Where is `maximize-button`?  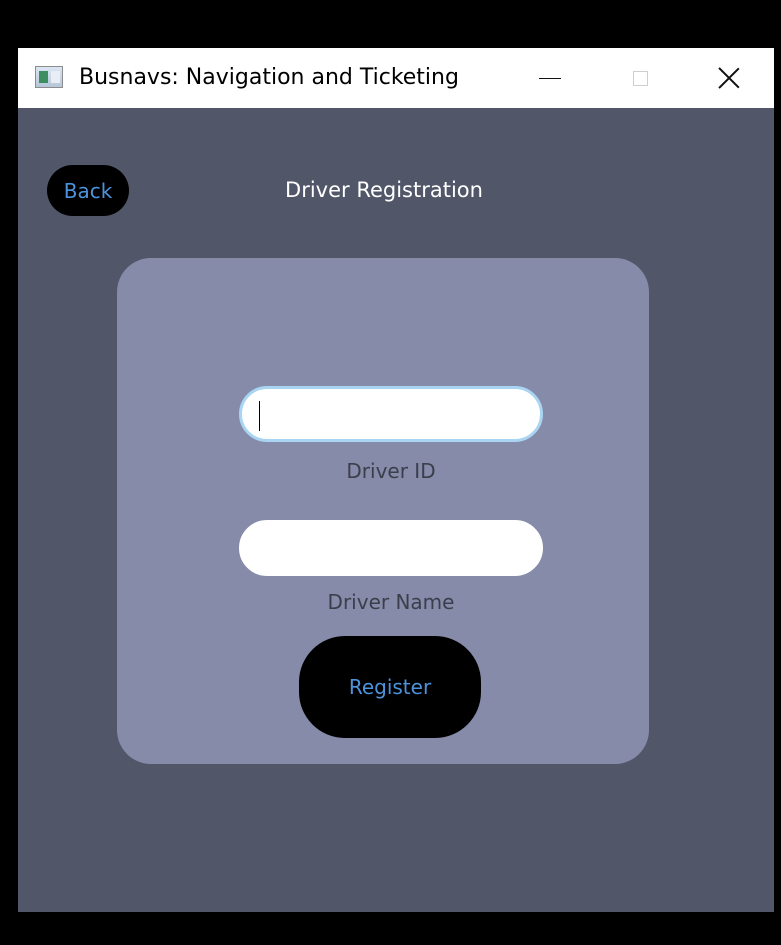 maximize-button is located at coordinates (640, 78).